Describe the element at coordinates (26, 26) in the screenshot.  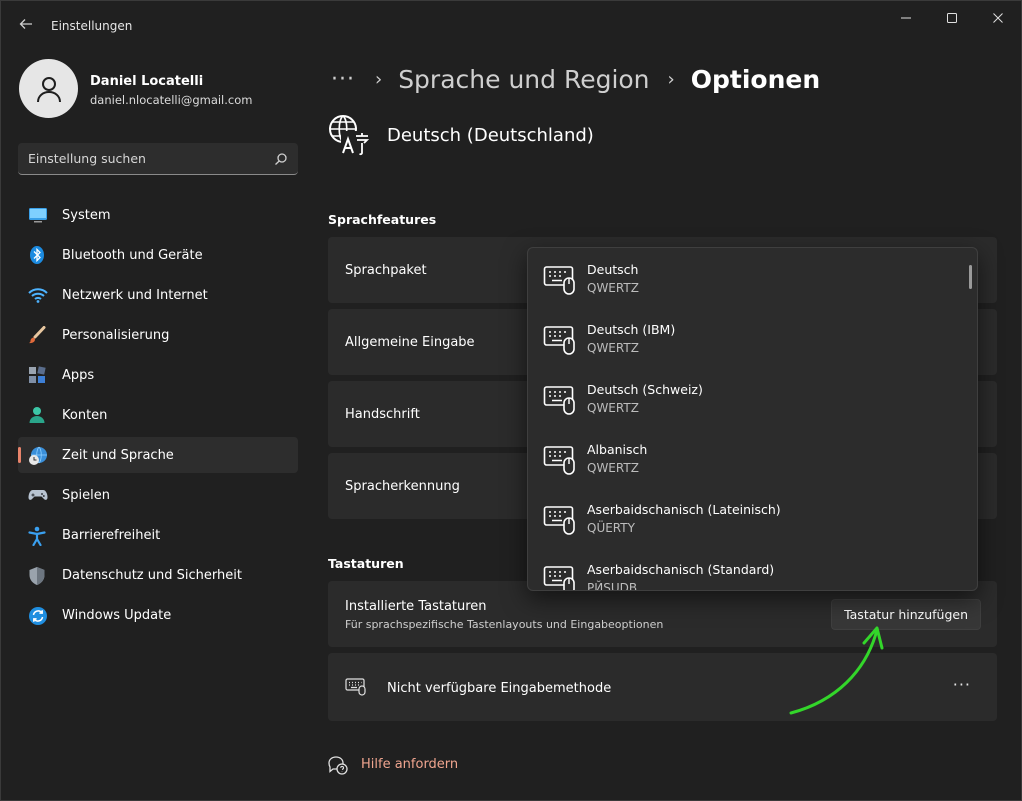
I see `back-arrow-icon` at that location.